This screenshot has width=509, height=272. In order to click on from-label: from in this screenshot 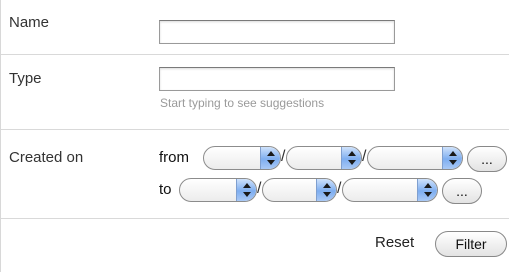, I will do `click(174, 157)`.